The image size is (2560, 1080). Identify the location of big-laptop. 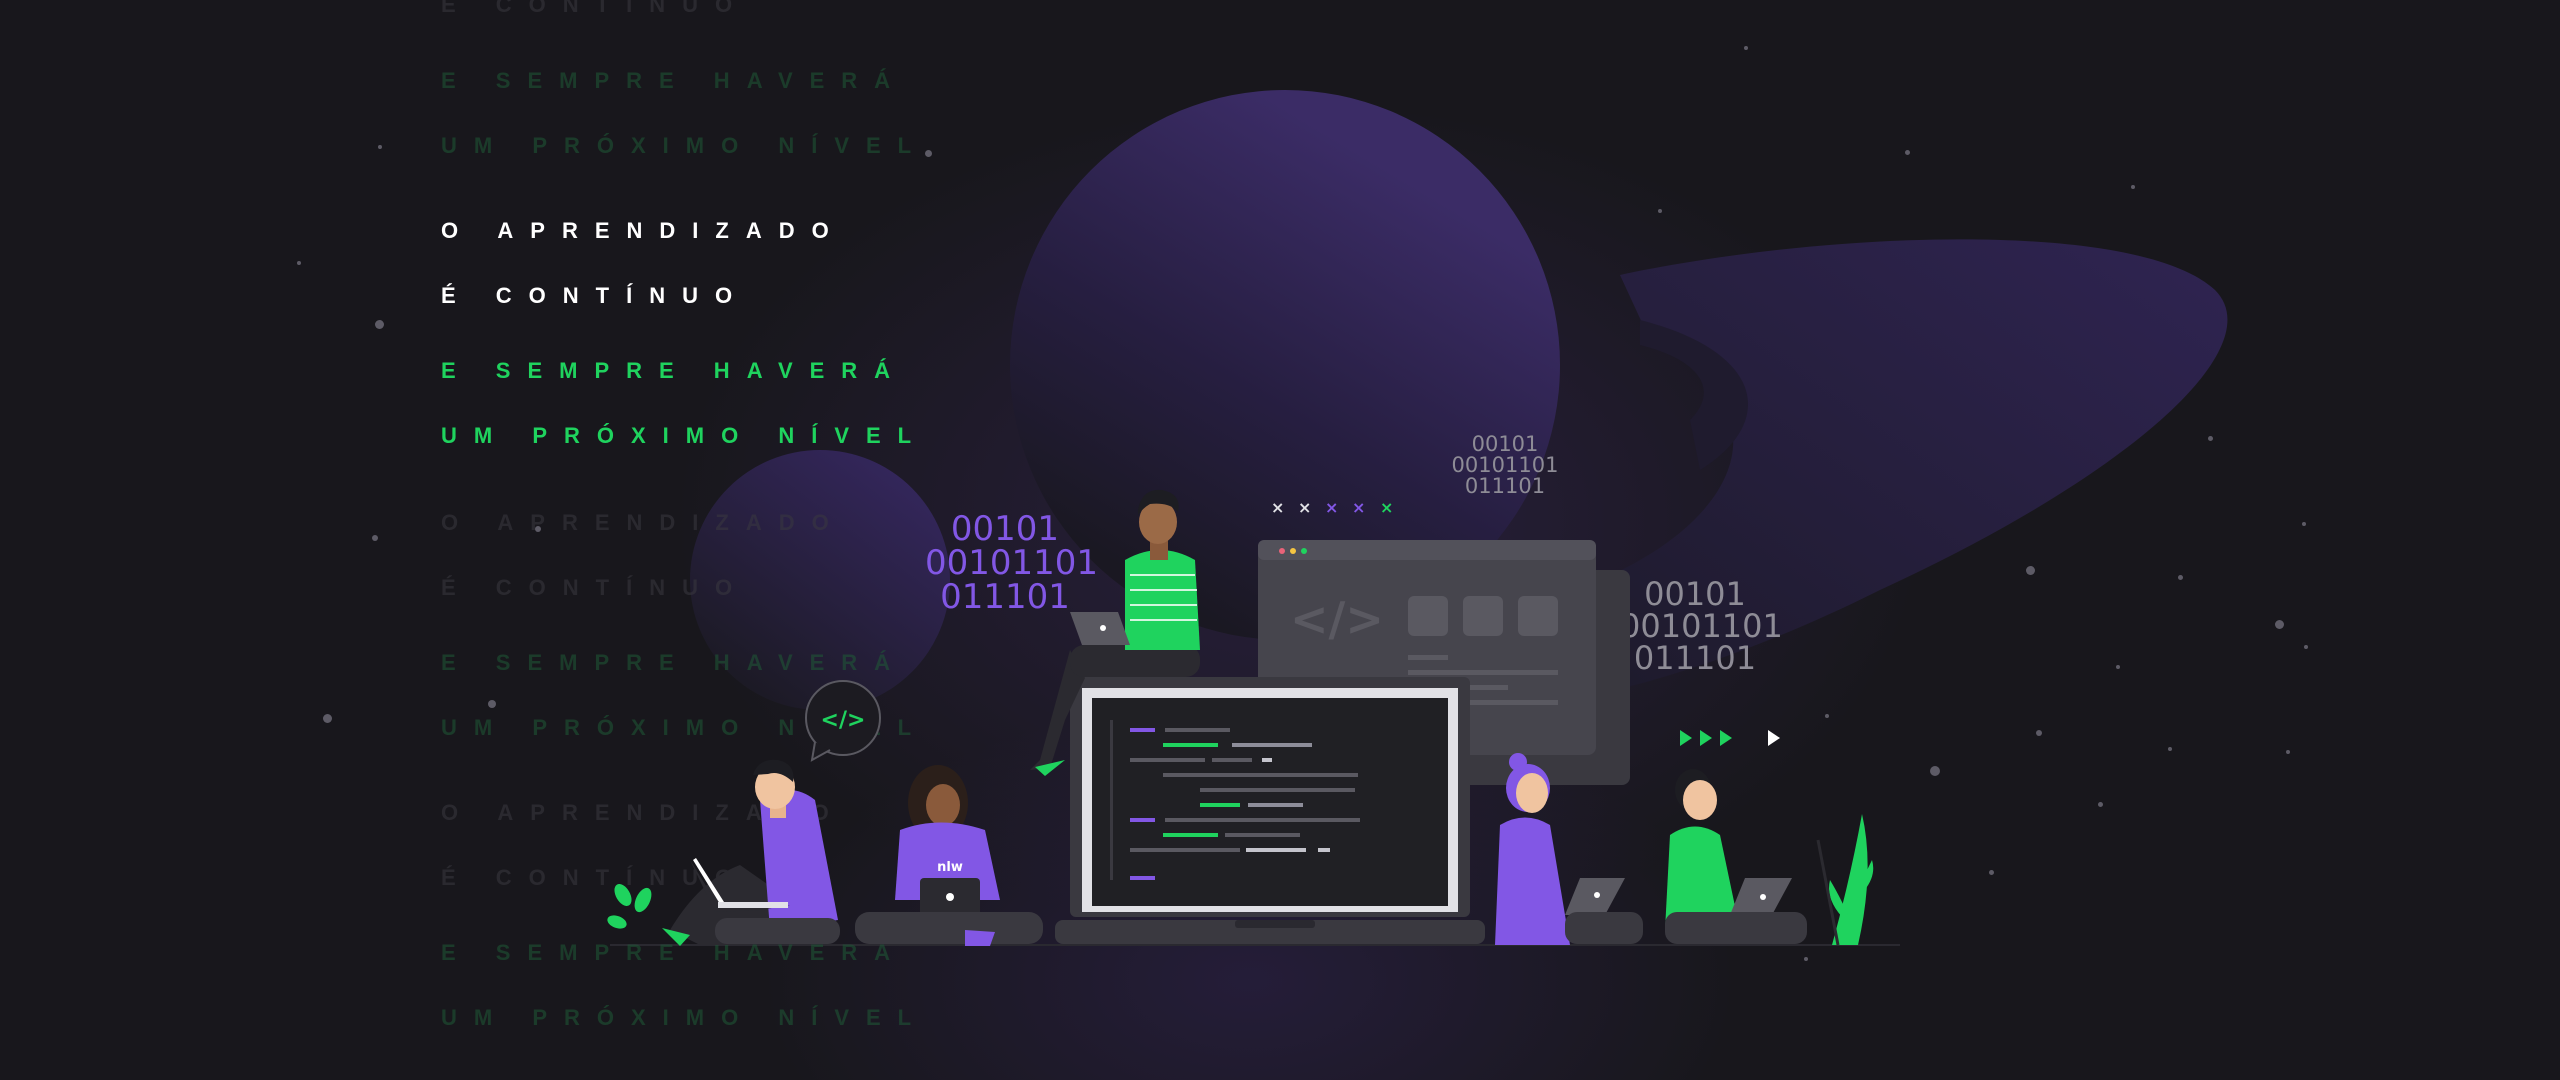
(1270, 810).